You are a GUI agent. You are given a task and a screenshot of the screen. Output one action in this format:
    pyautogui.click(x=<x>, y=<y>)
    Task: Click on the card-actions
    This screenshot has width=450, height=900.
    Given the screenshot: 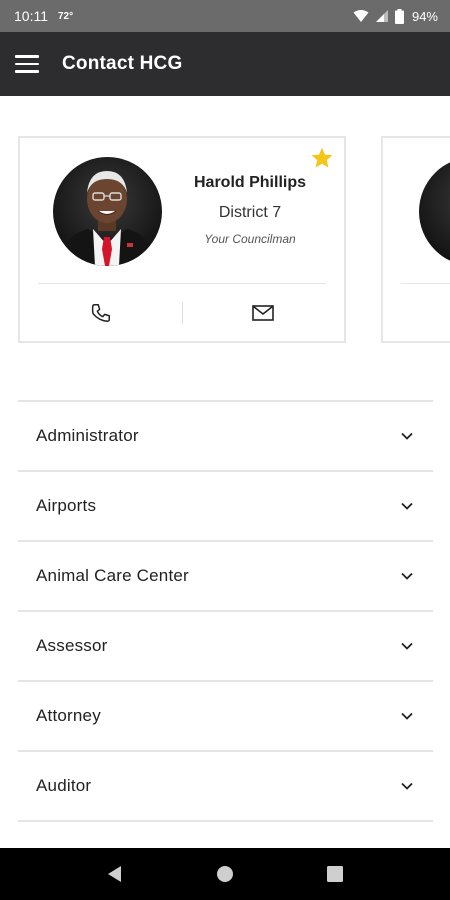 What is the action you would take?
    pyautogui.click(x=182, y=313)
    